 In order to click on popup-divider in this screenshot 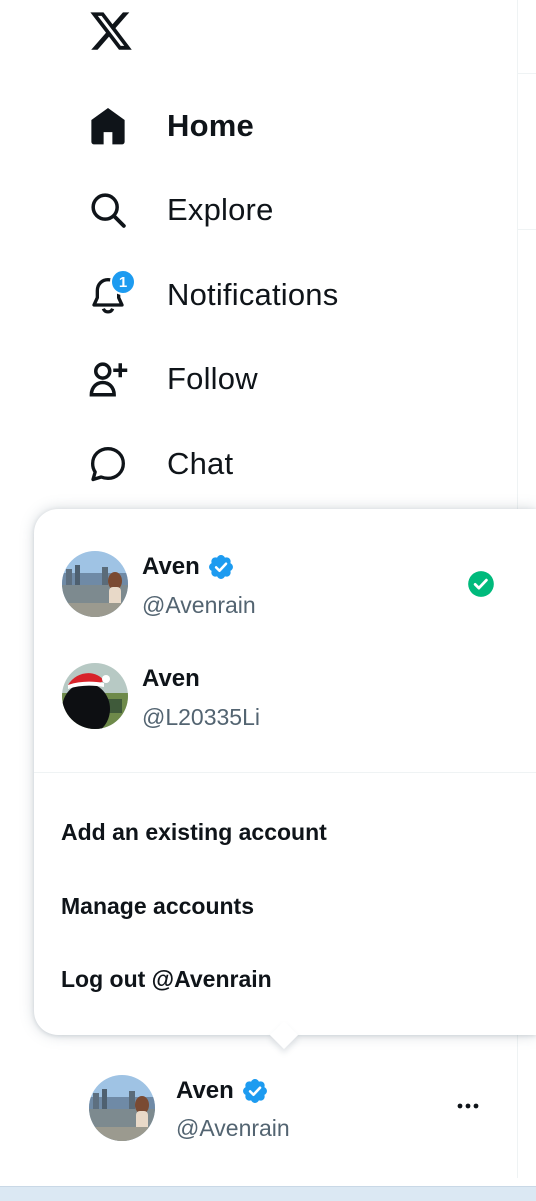, I will do `click(285, 772)`.